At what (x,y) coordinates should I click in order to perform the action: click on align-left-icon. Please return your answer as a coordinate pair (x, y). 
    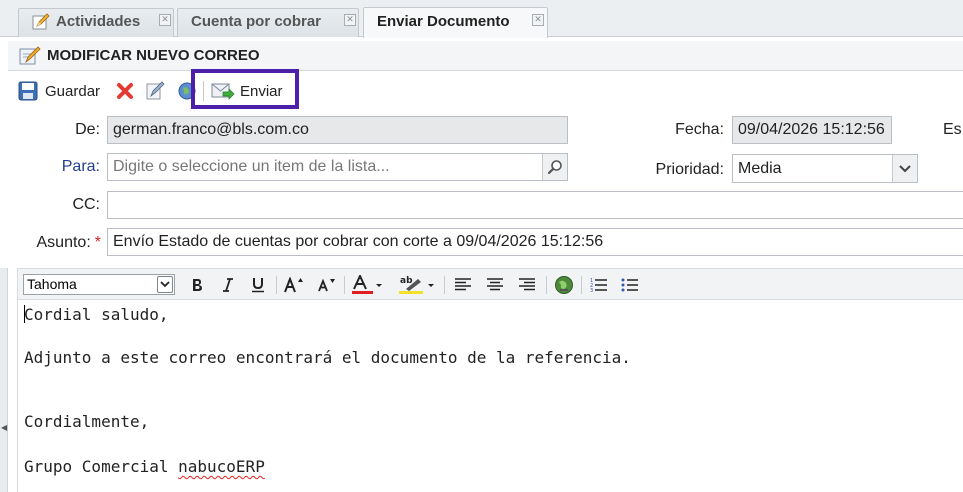
    Looking at the image, I should click on (463, 284).